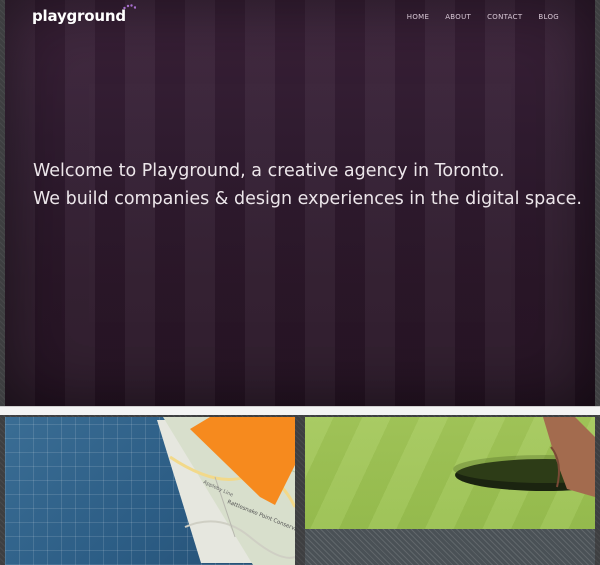 This screenshot has height=565, width=600. What do you see at coordinates (450, 491) in the screenshot?
I see `portfolio-tile-golf` at bounding box center [450, 491].